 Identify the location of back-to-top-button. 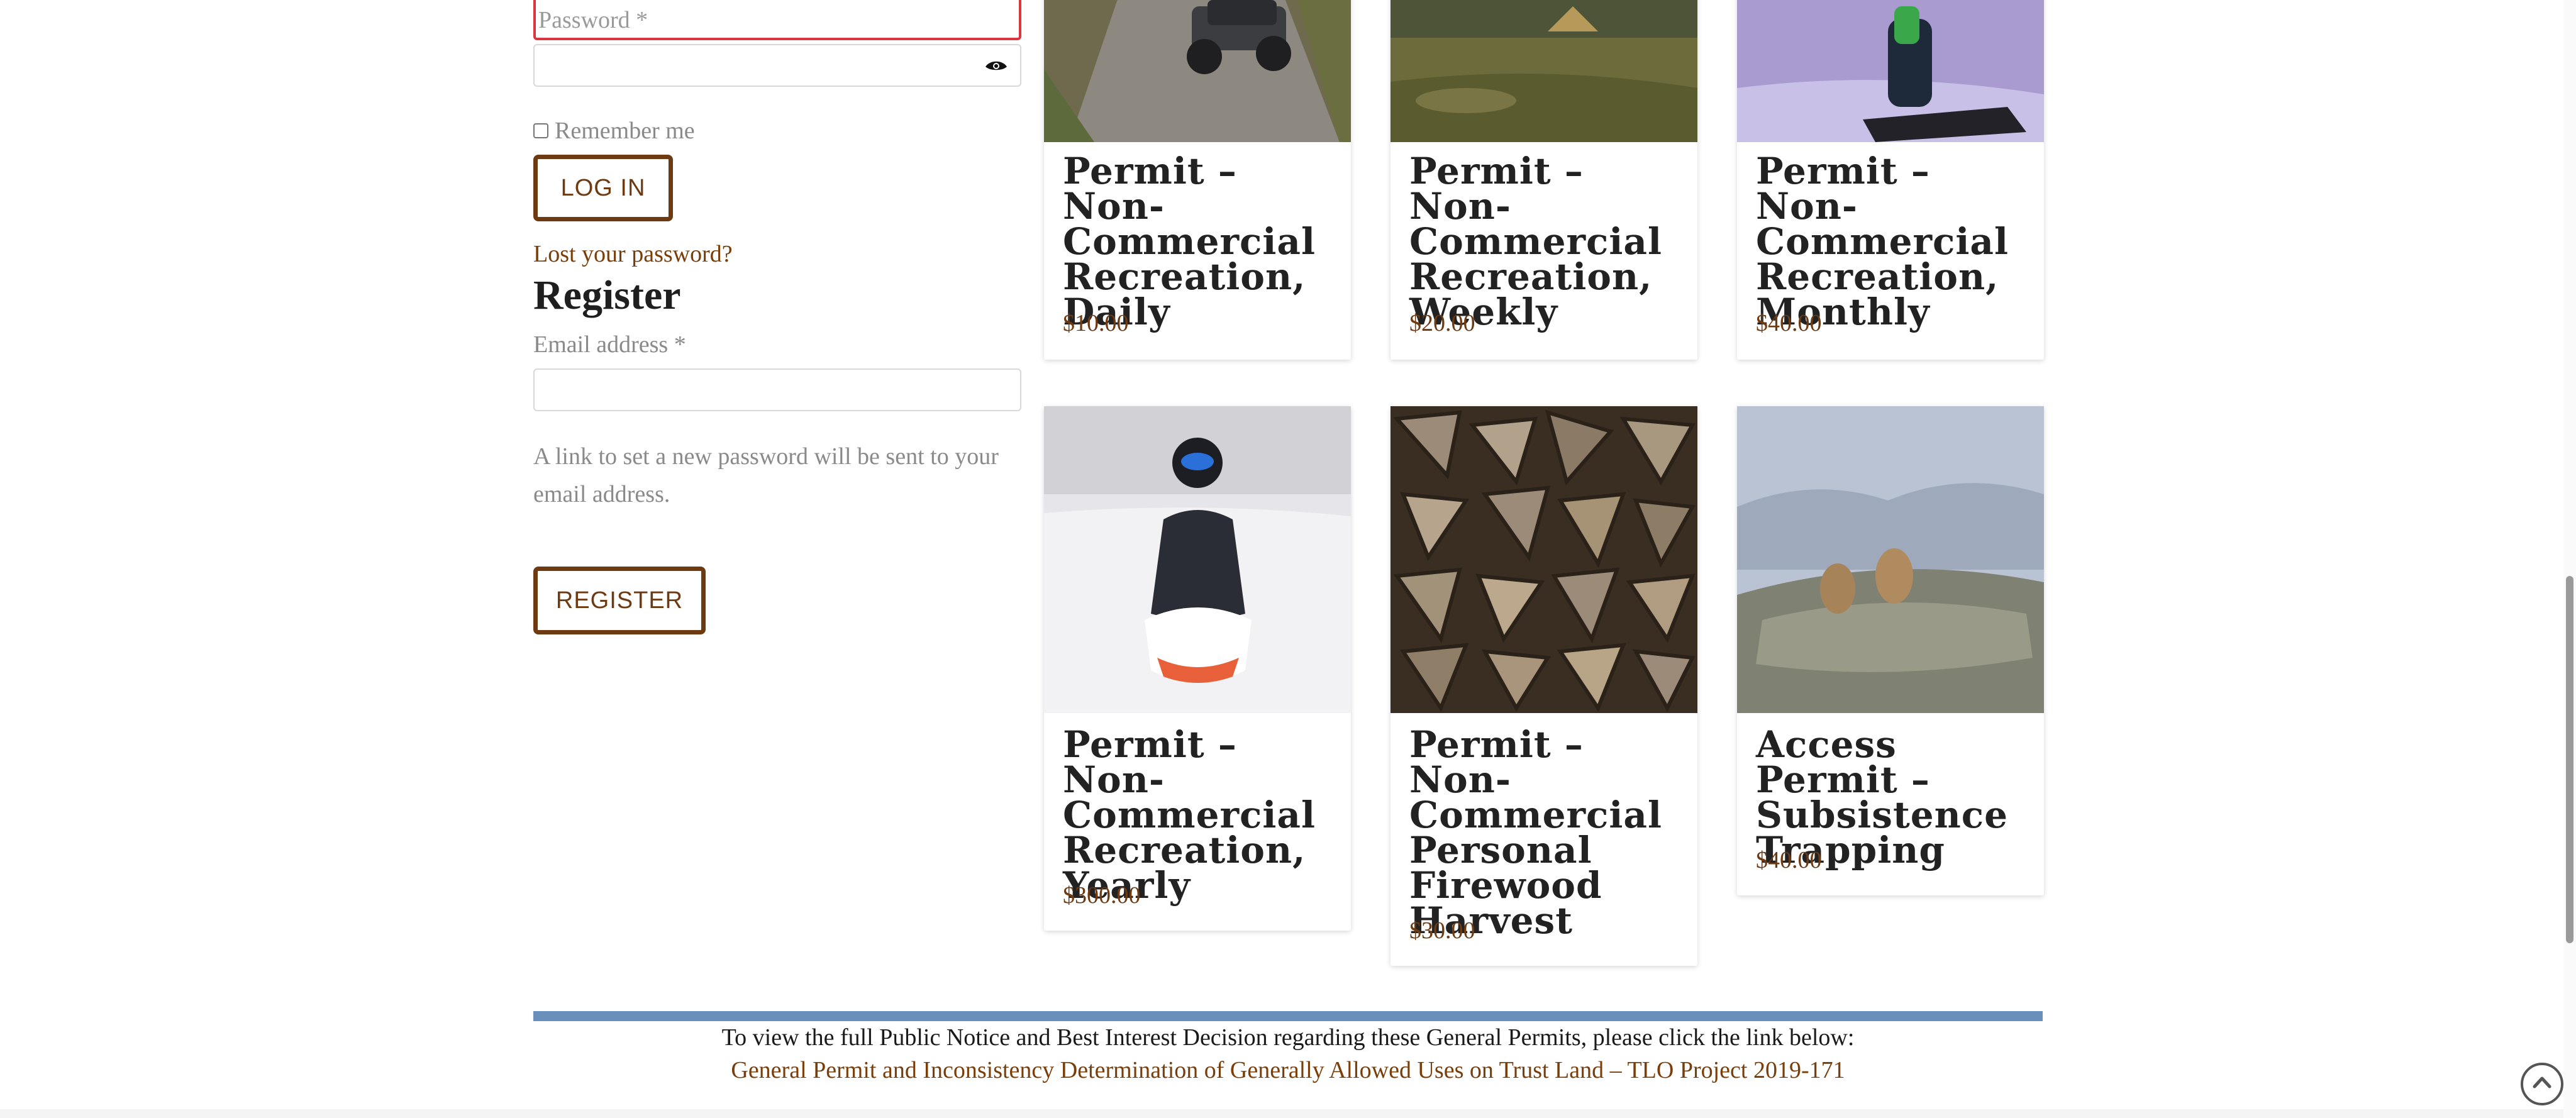
(2542, 1084).